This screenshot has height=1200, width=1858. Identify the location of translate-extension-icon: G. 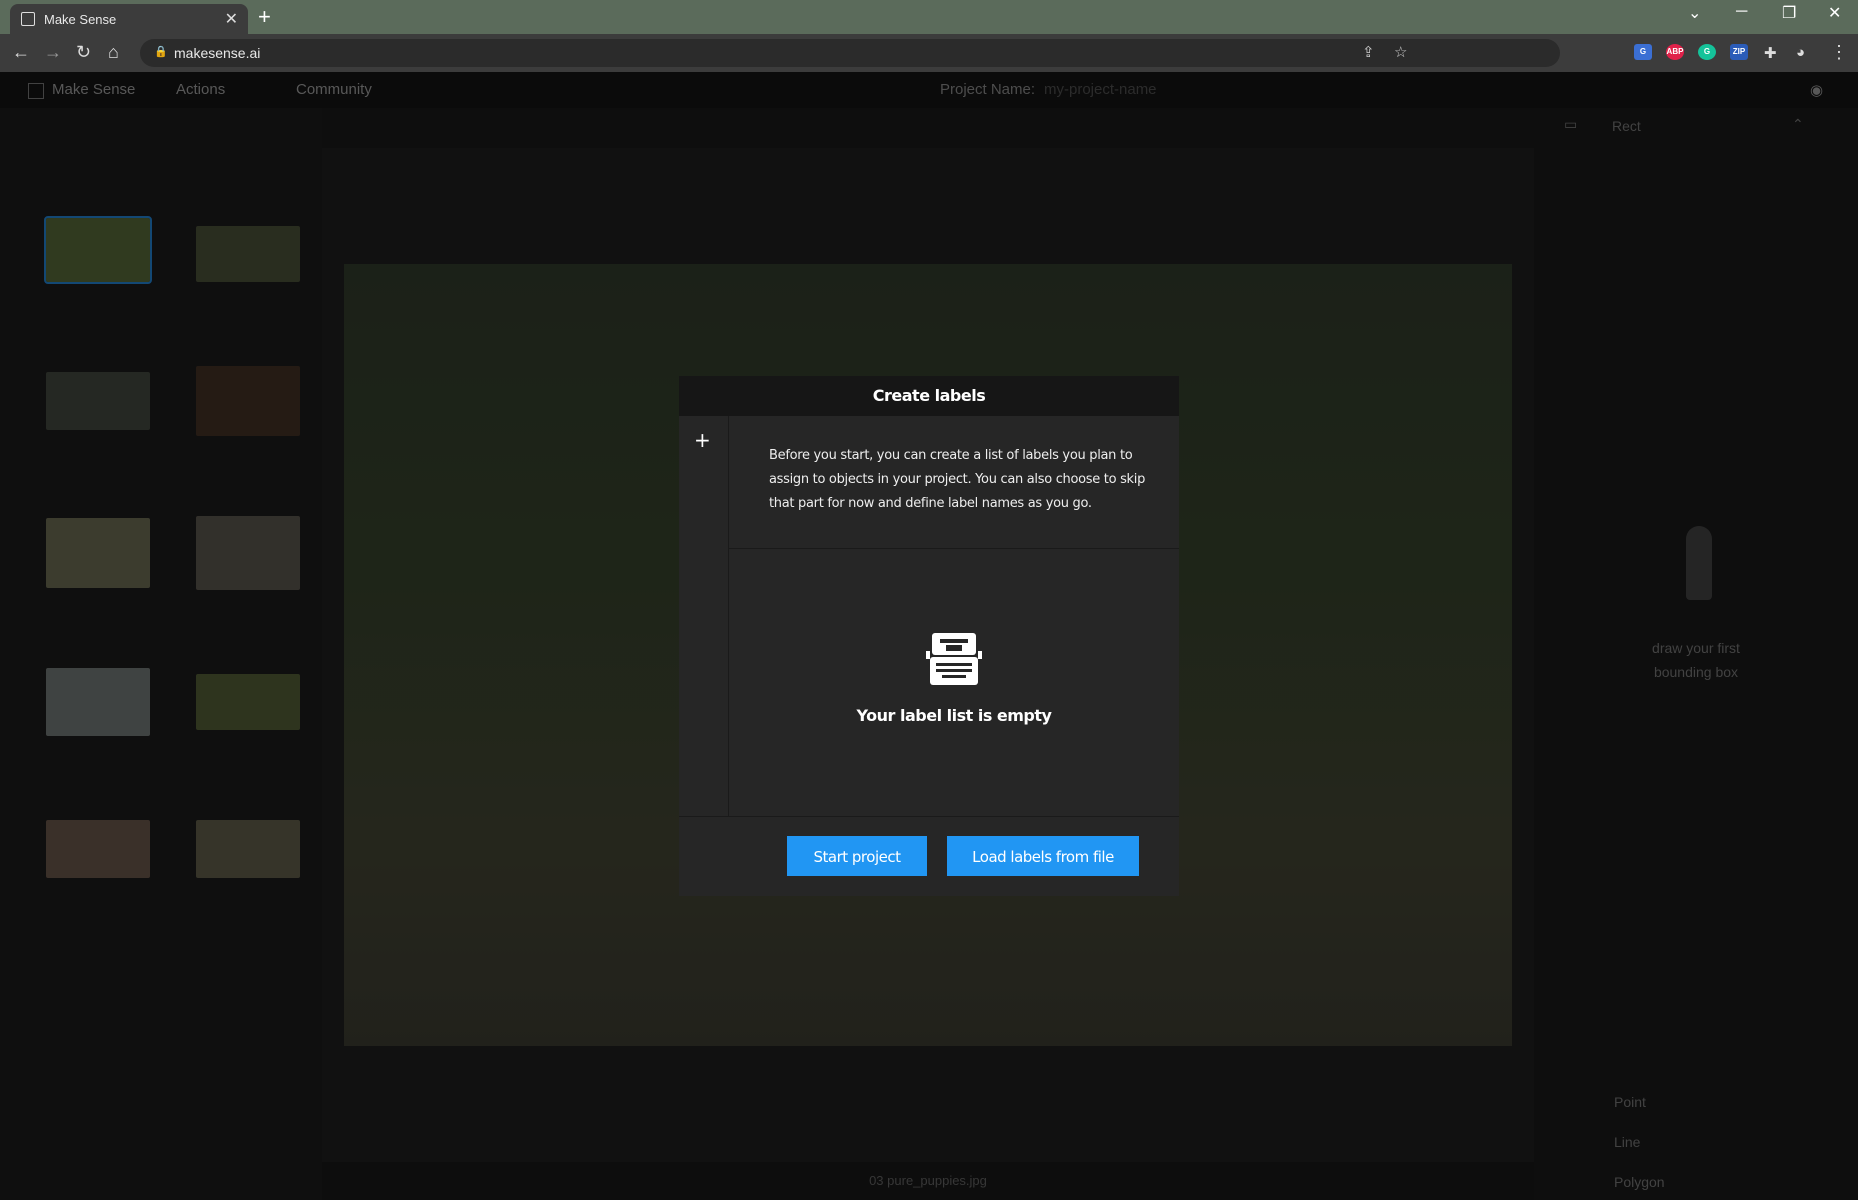
(1643, 52).